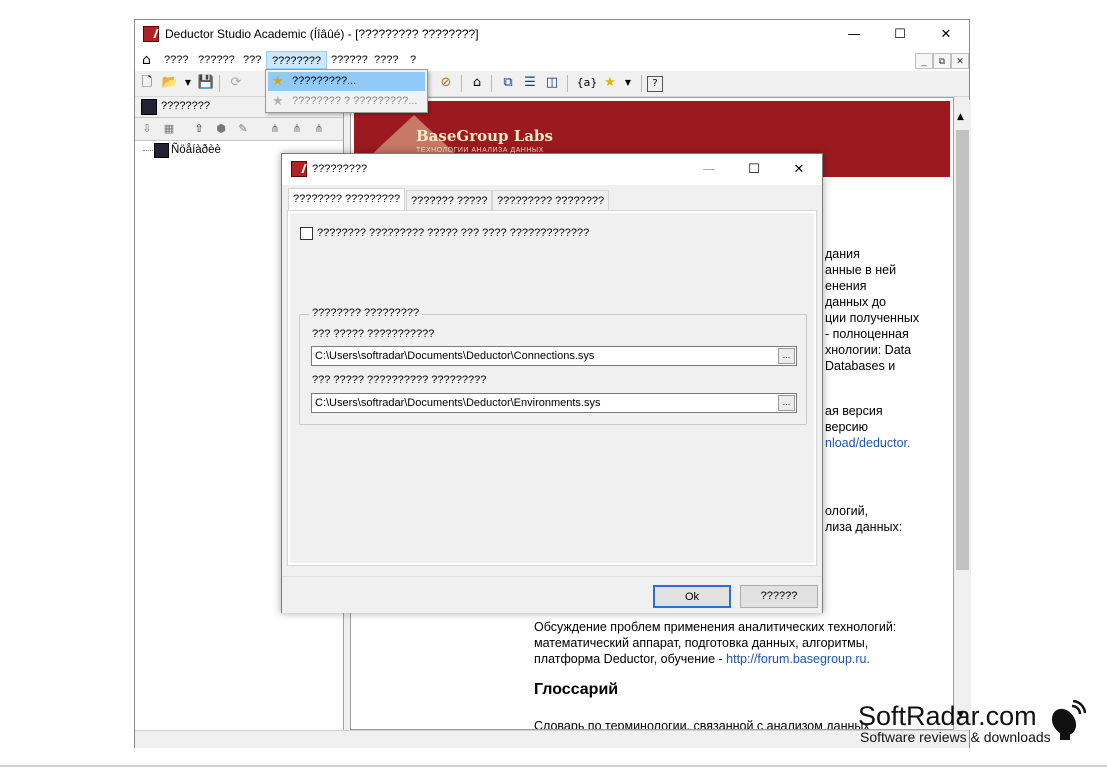 The height and width of the screenshot is (769, 1107). What do you see at coordinates (446, 83) in the screenshot?
I see `stop-icon: ⊘` at bounding box center [446, 83].